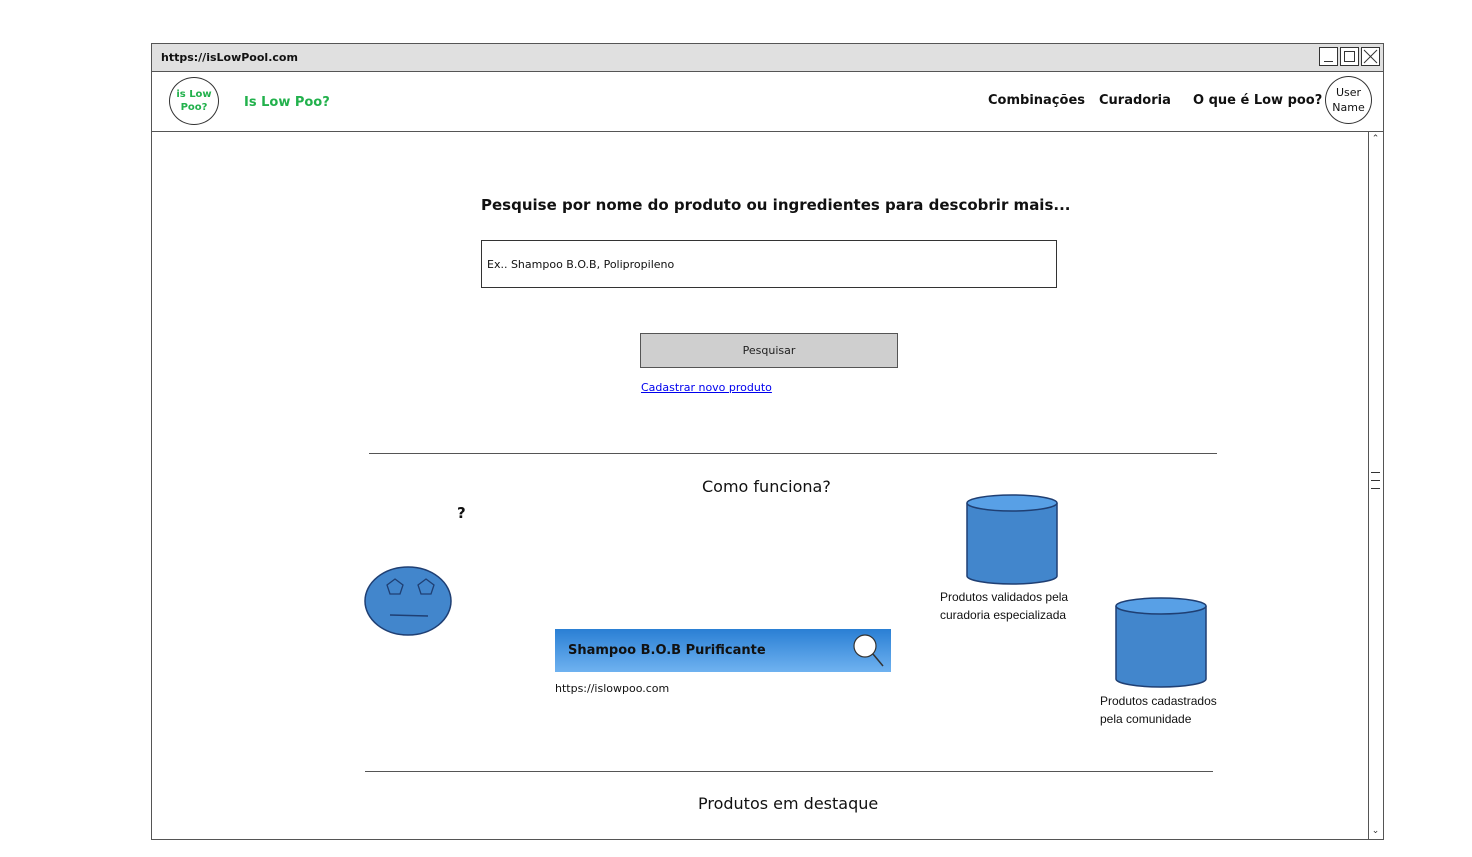  Describe the element at coordinates (1328, 56) in the screenshot. I see `minimize-button` at that location.